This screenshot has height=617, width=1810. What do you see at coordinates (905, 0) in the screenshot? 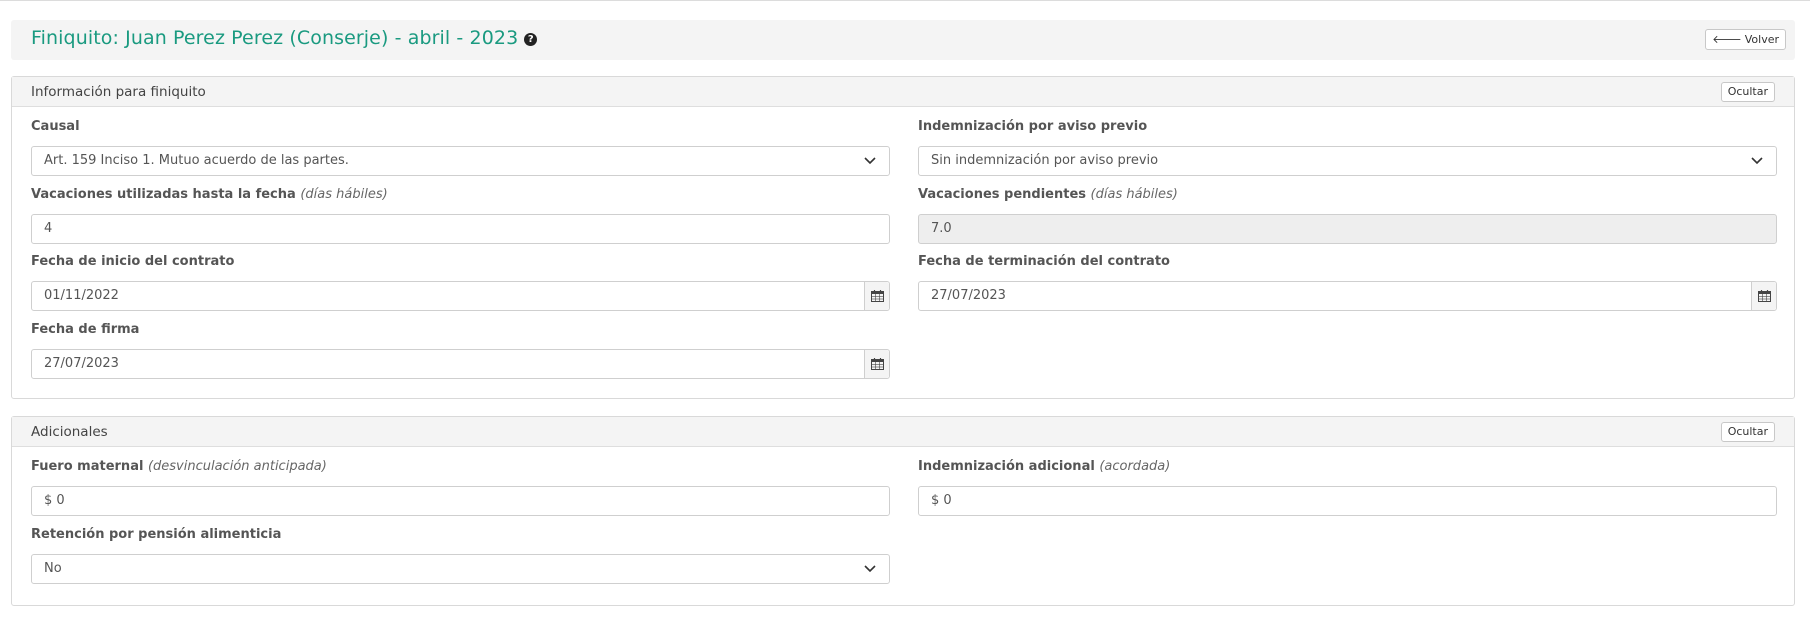
I see `top-divider` at bounding box center [905, 0].